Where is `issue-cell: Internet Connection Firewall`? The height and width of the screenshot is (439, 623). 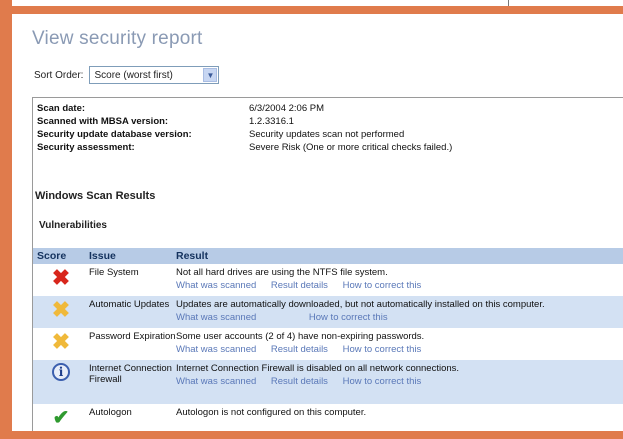
issue-cell: Internet Connection Firewall is located at coordinates (130, 374).